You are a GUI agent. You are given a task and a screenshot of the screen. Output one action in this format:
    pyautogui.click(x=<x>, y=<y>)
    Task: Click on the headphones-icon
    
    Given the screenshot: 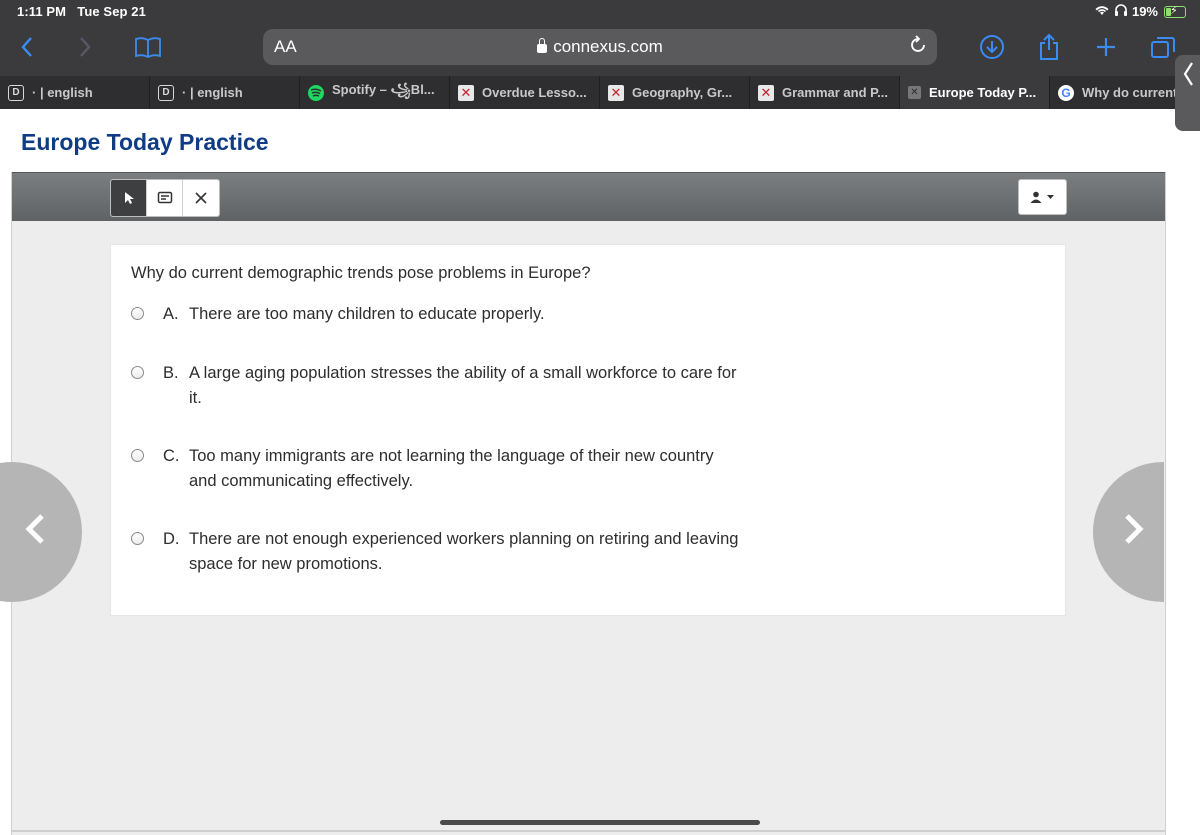 What is the action you would take?
    pyautogui.click(x=1121, y=11)
    